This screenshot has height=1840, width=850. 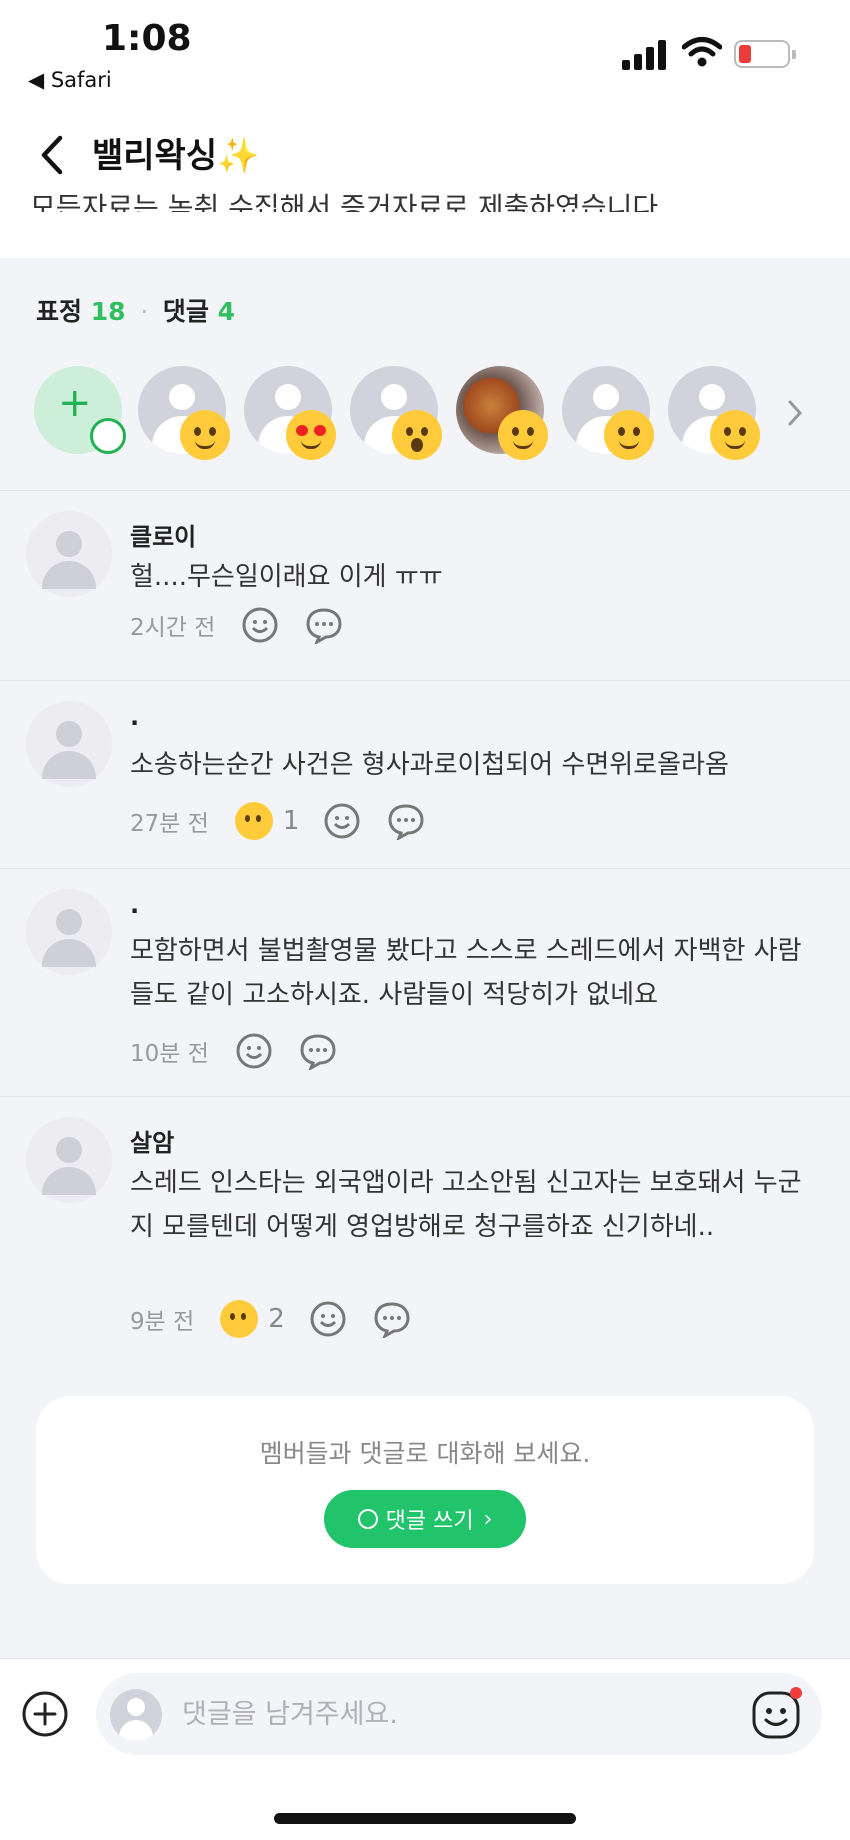 I want to click on comment-input-wrapper, so click(x=459, y=1714).